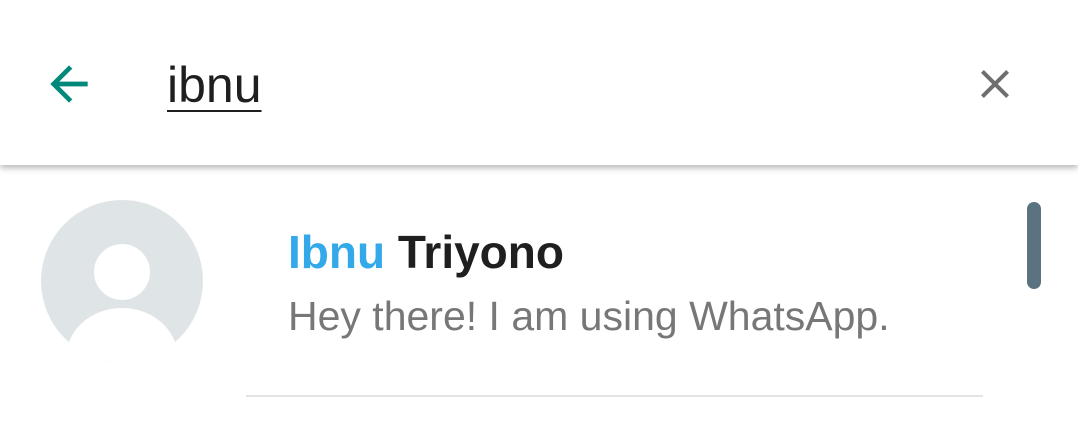 The height and width of the screenshot is (431, 1078). What do you see at coordinates (547, 85) in the screenshot?
I see `search-input` at bounding box center [547, 85].